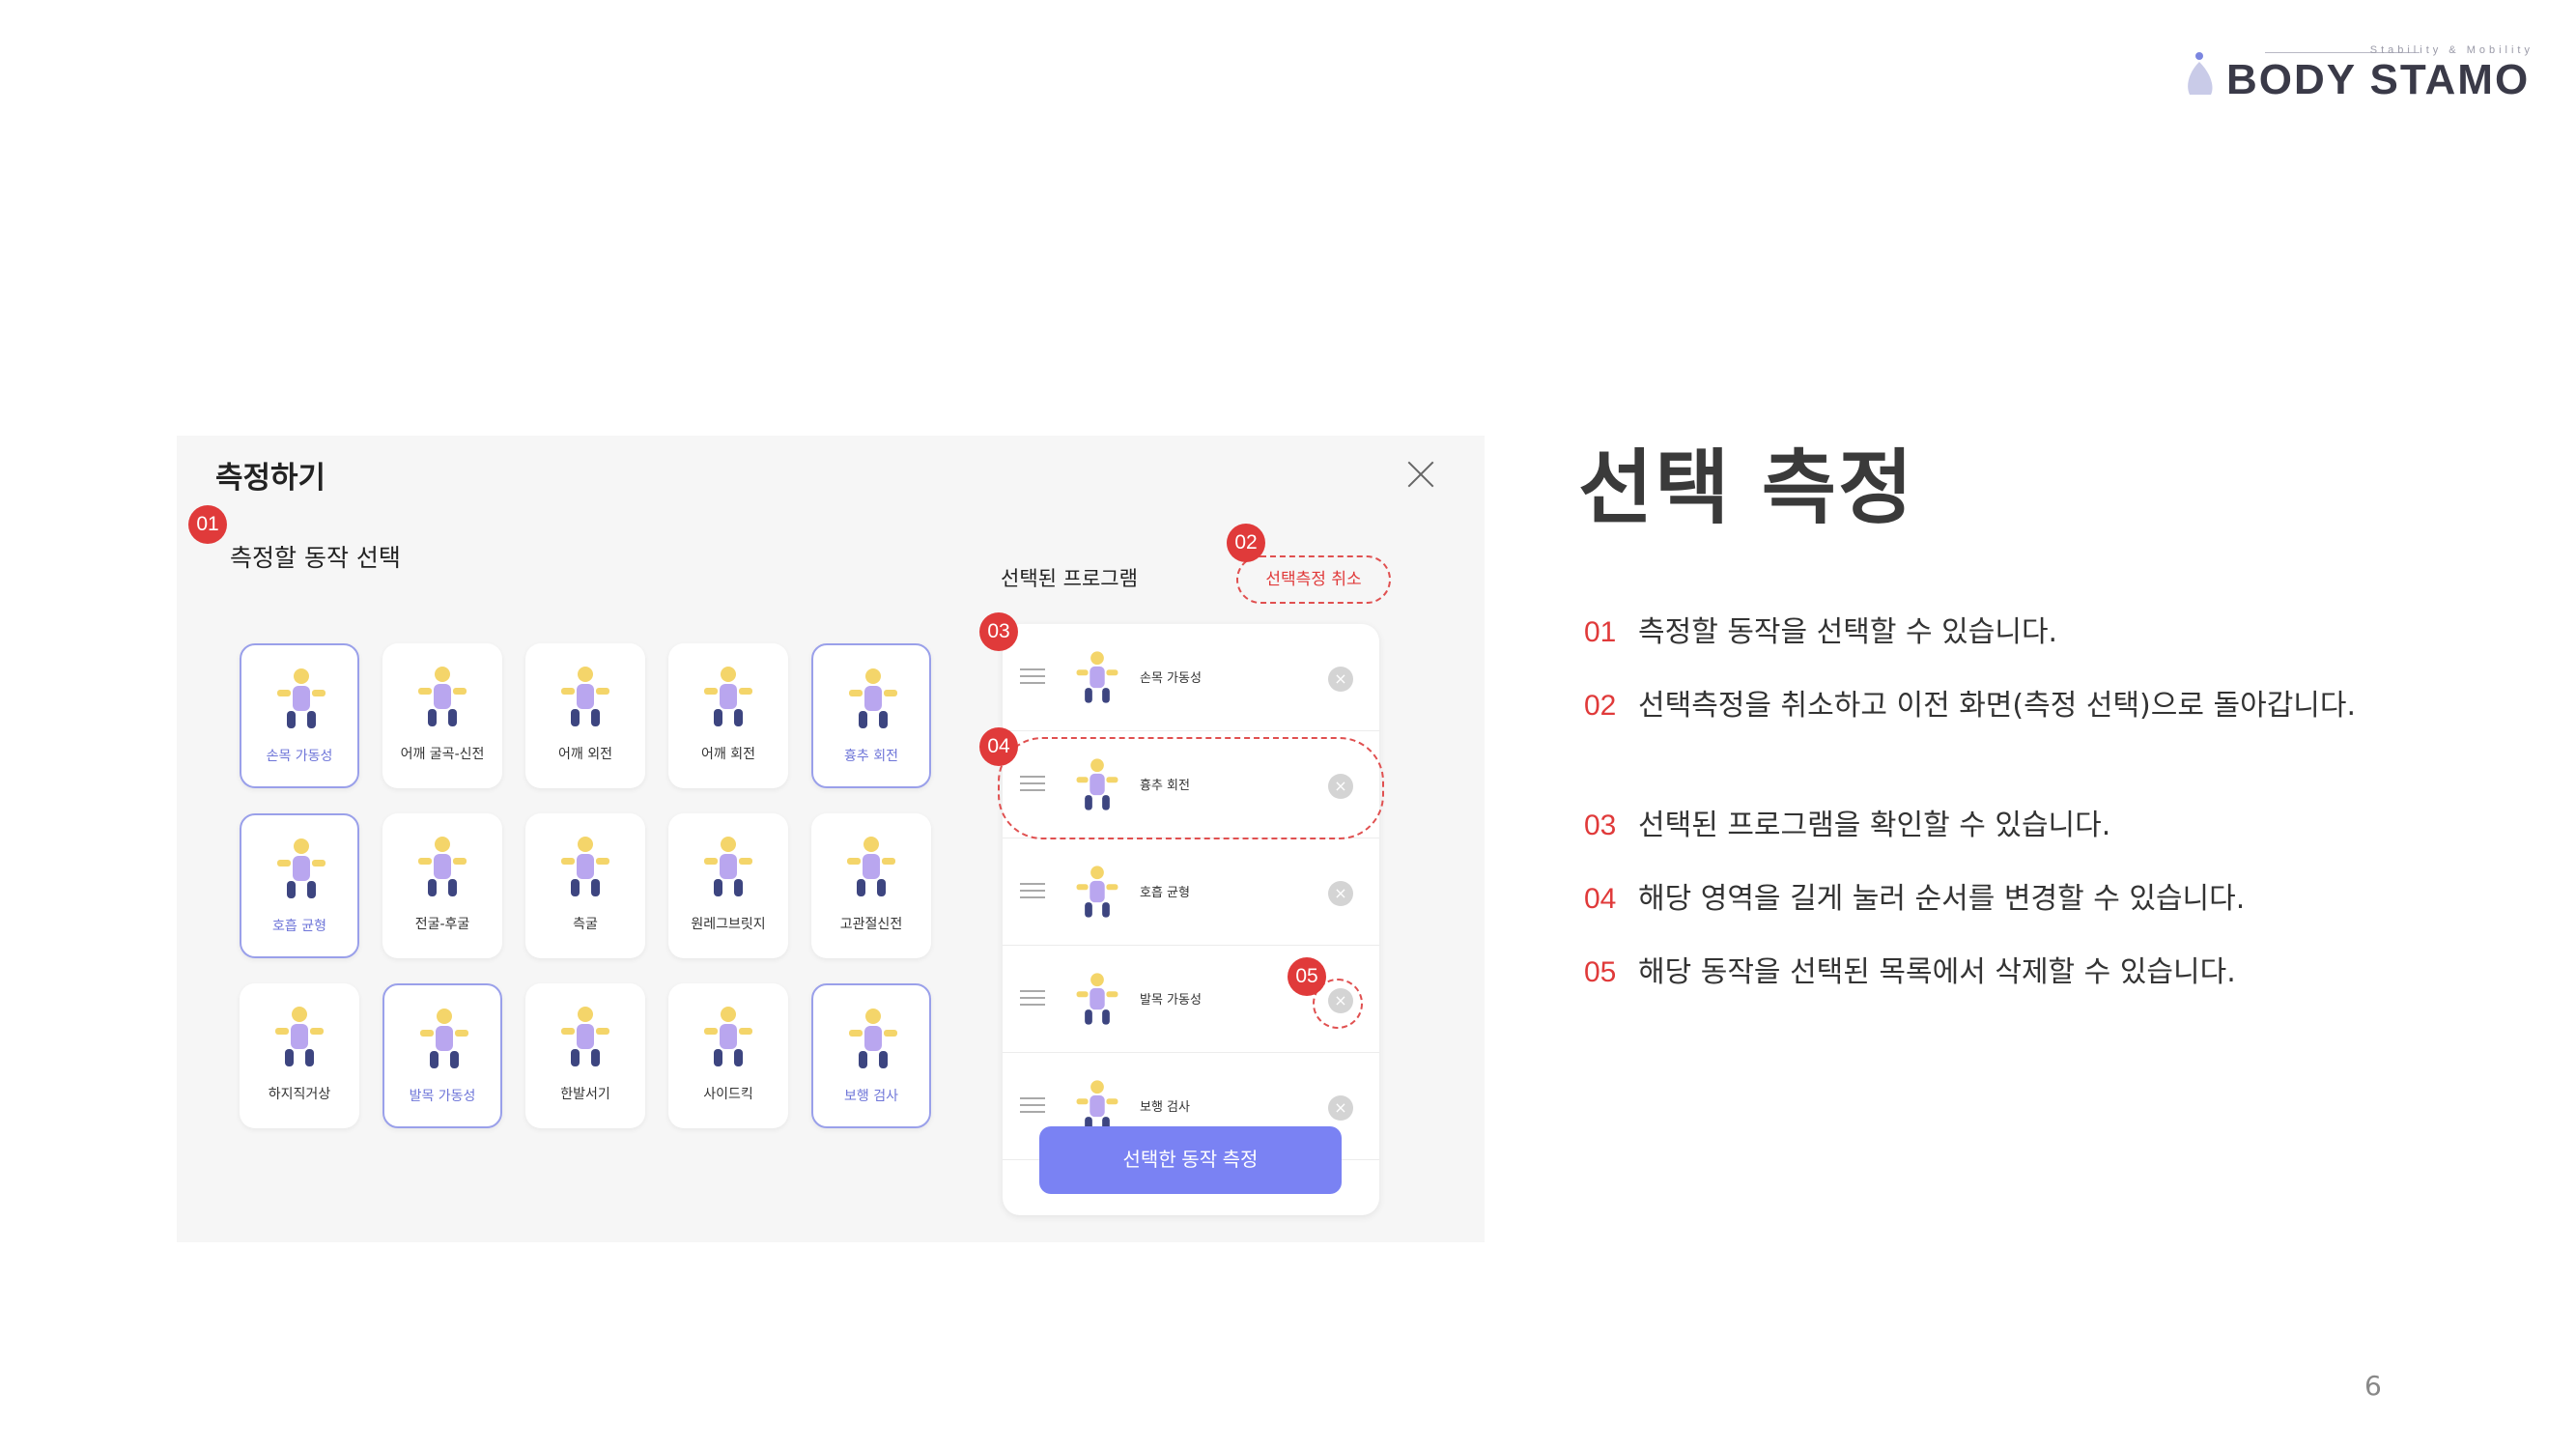  I want to click on body-stamo-logo: Stability & Mobility BODY STAMO, so click(2361, 70).